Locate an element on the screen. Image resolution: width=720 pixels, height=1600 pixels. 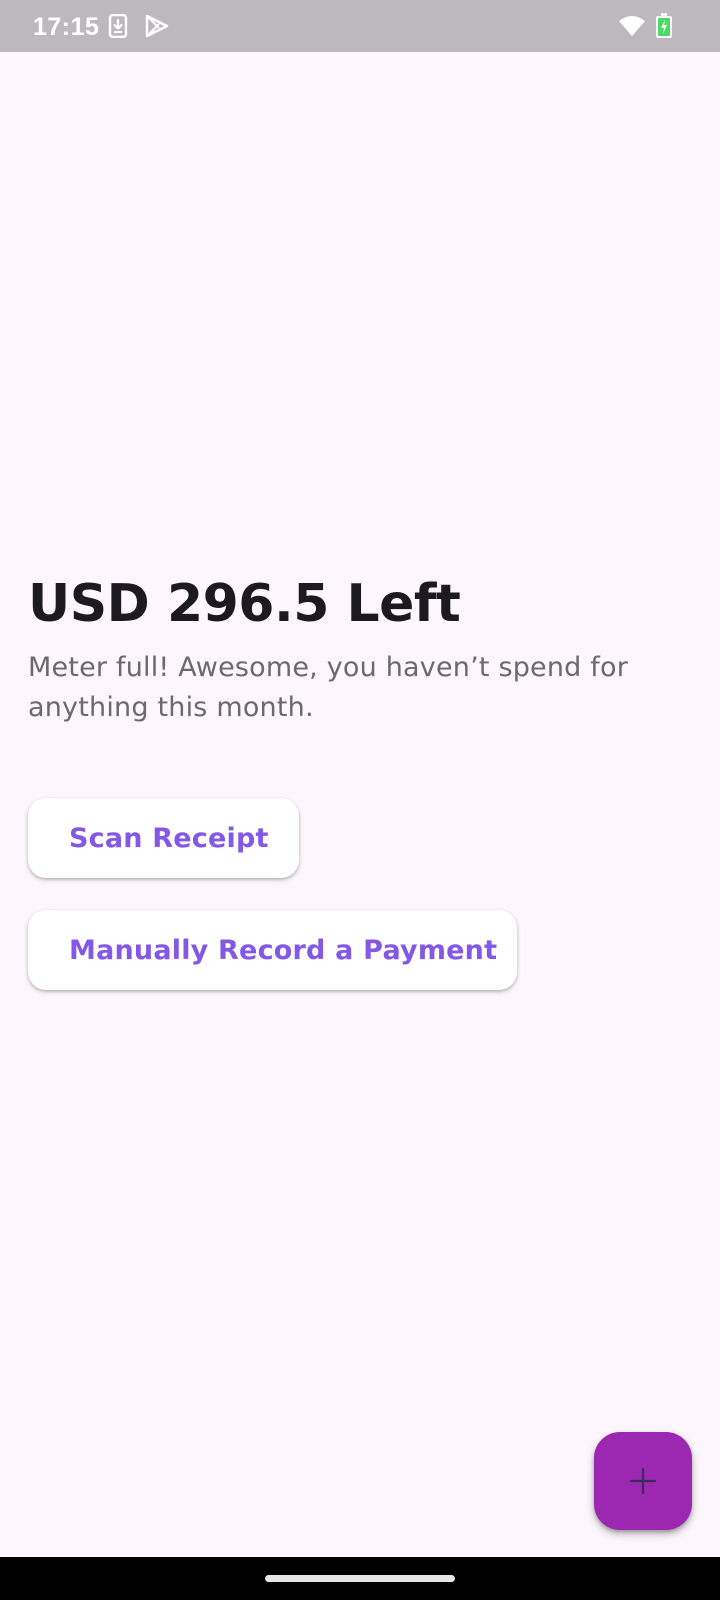
scan-receipt-button: Scan Receipt is located at coordinates (163, 838).